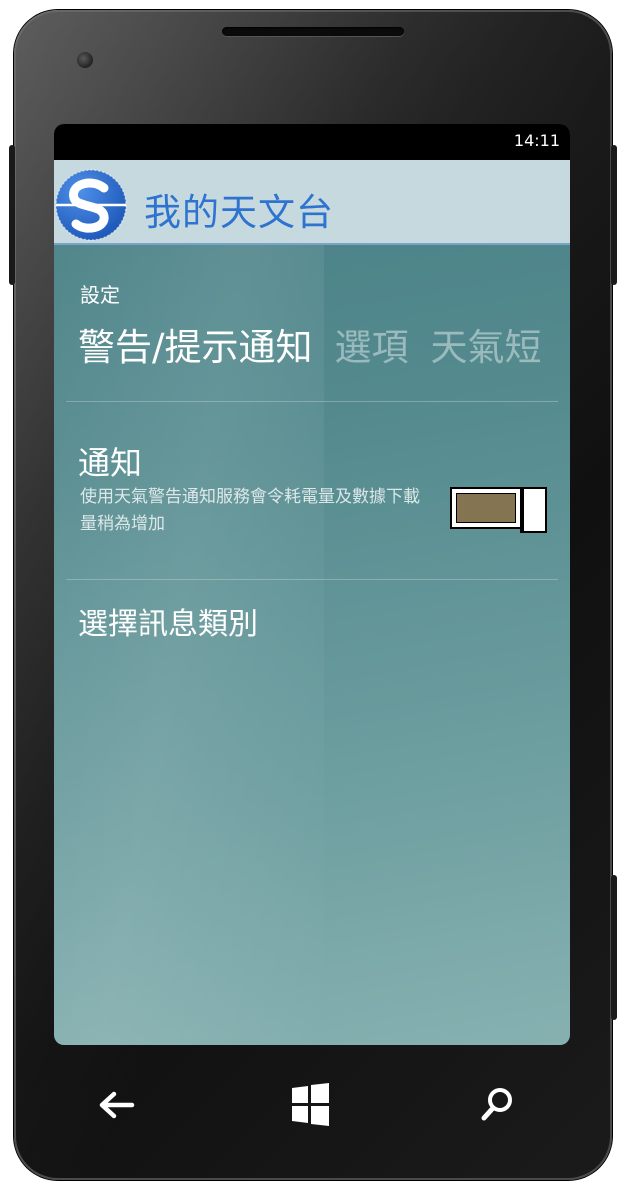 The image size is (626, 1187). What do you see at coordinates (168, 621) in the screenshot?
I see `select-categories-link: 選擇訊息類別` at bounding box center [168, 621].